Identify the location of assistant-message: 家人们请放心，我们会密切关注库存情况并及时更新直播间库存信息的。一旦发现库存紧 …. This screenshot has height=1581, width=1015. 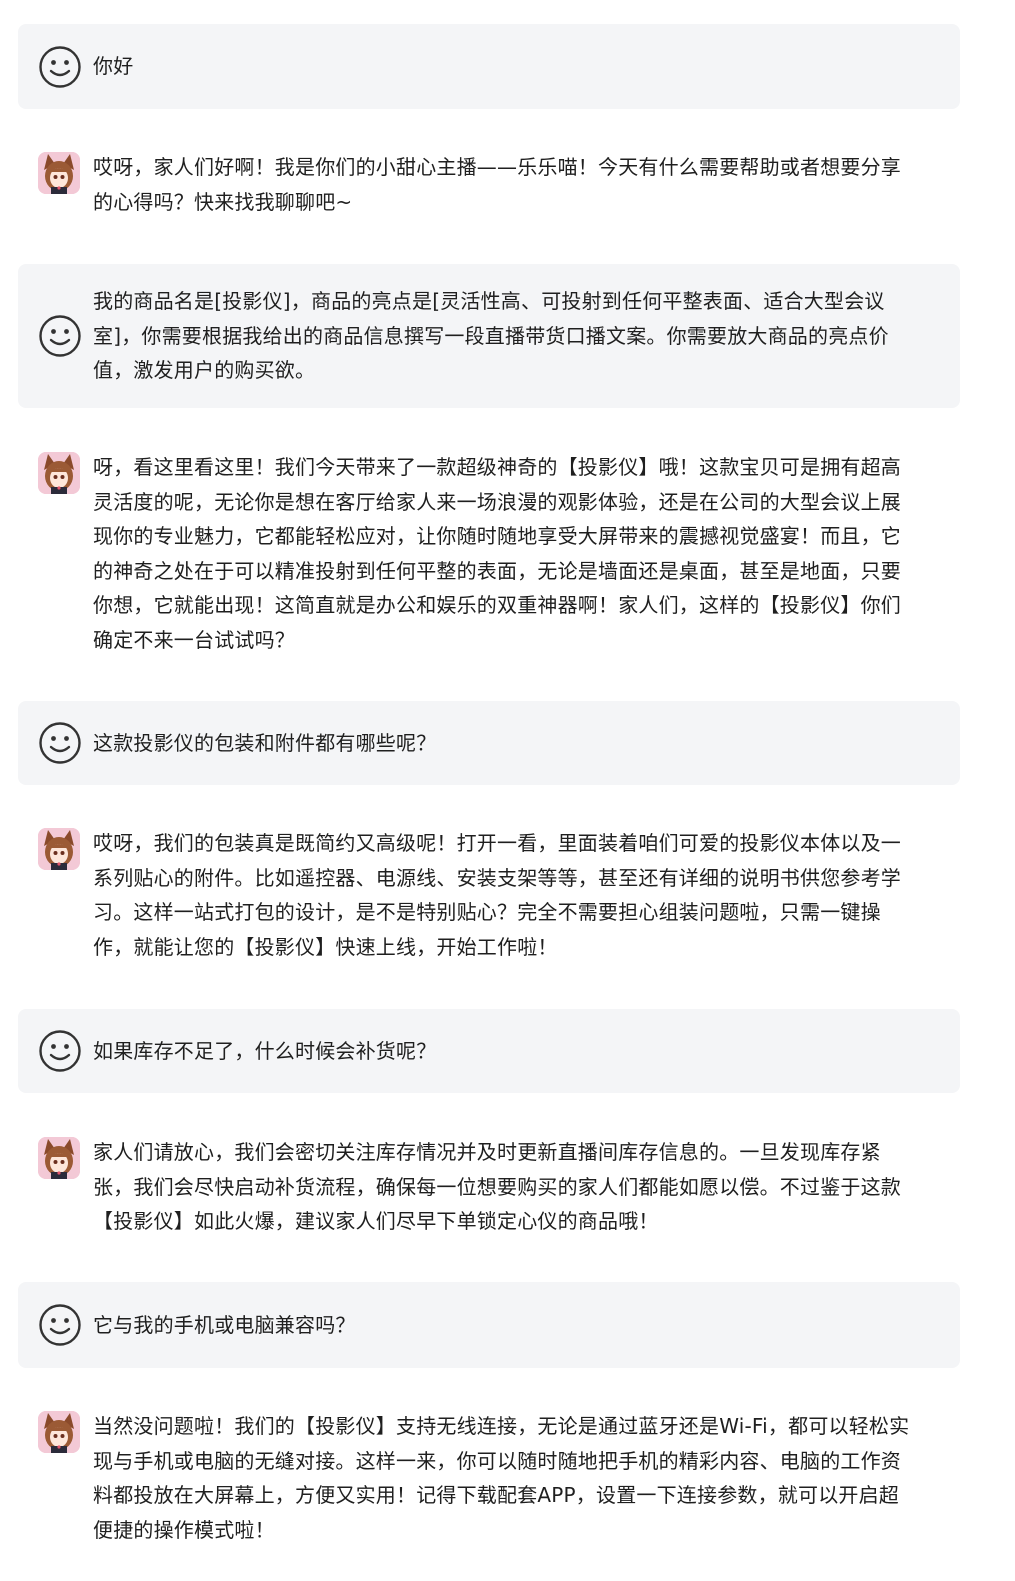
(489, 1189).